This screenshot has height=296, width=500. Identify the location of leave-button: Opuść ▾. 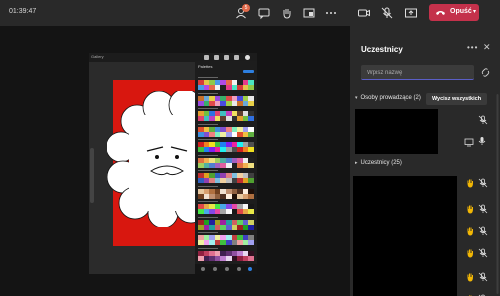
(454, 12).